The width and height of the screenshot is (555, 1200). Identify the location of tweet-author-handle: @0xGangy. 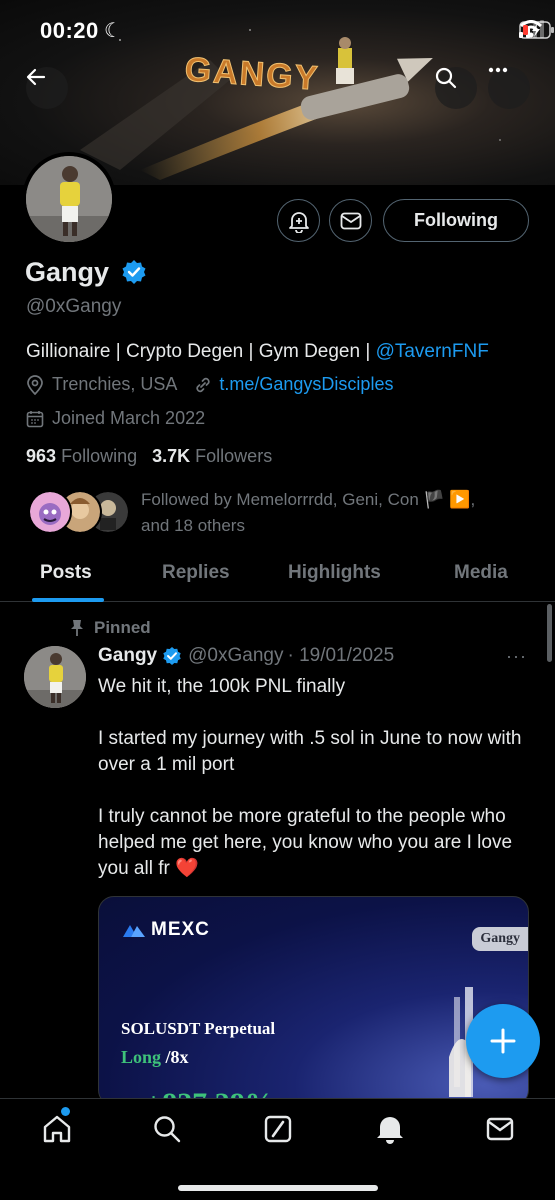
(235, 656).